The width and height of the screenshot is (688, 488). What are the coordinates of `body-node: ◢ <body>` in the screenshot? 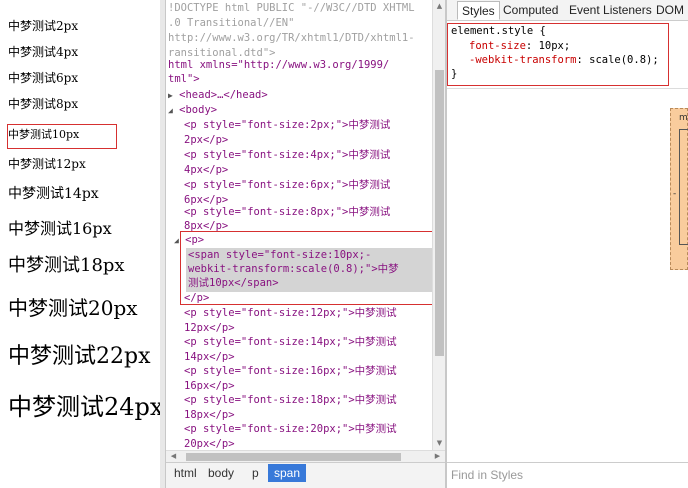 It's located at (192, 110).